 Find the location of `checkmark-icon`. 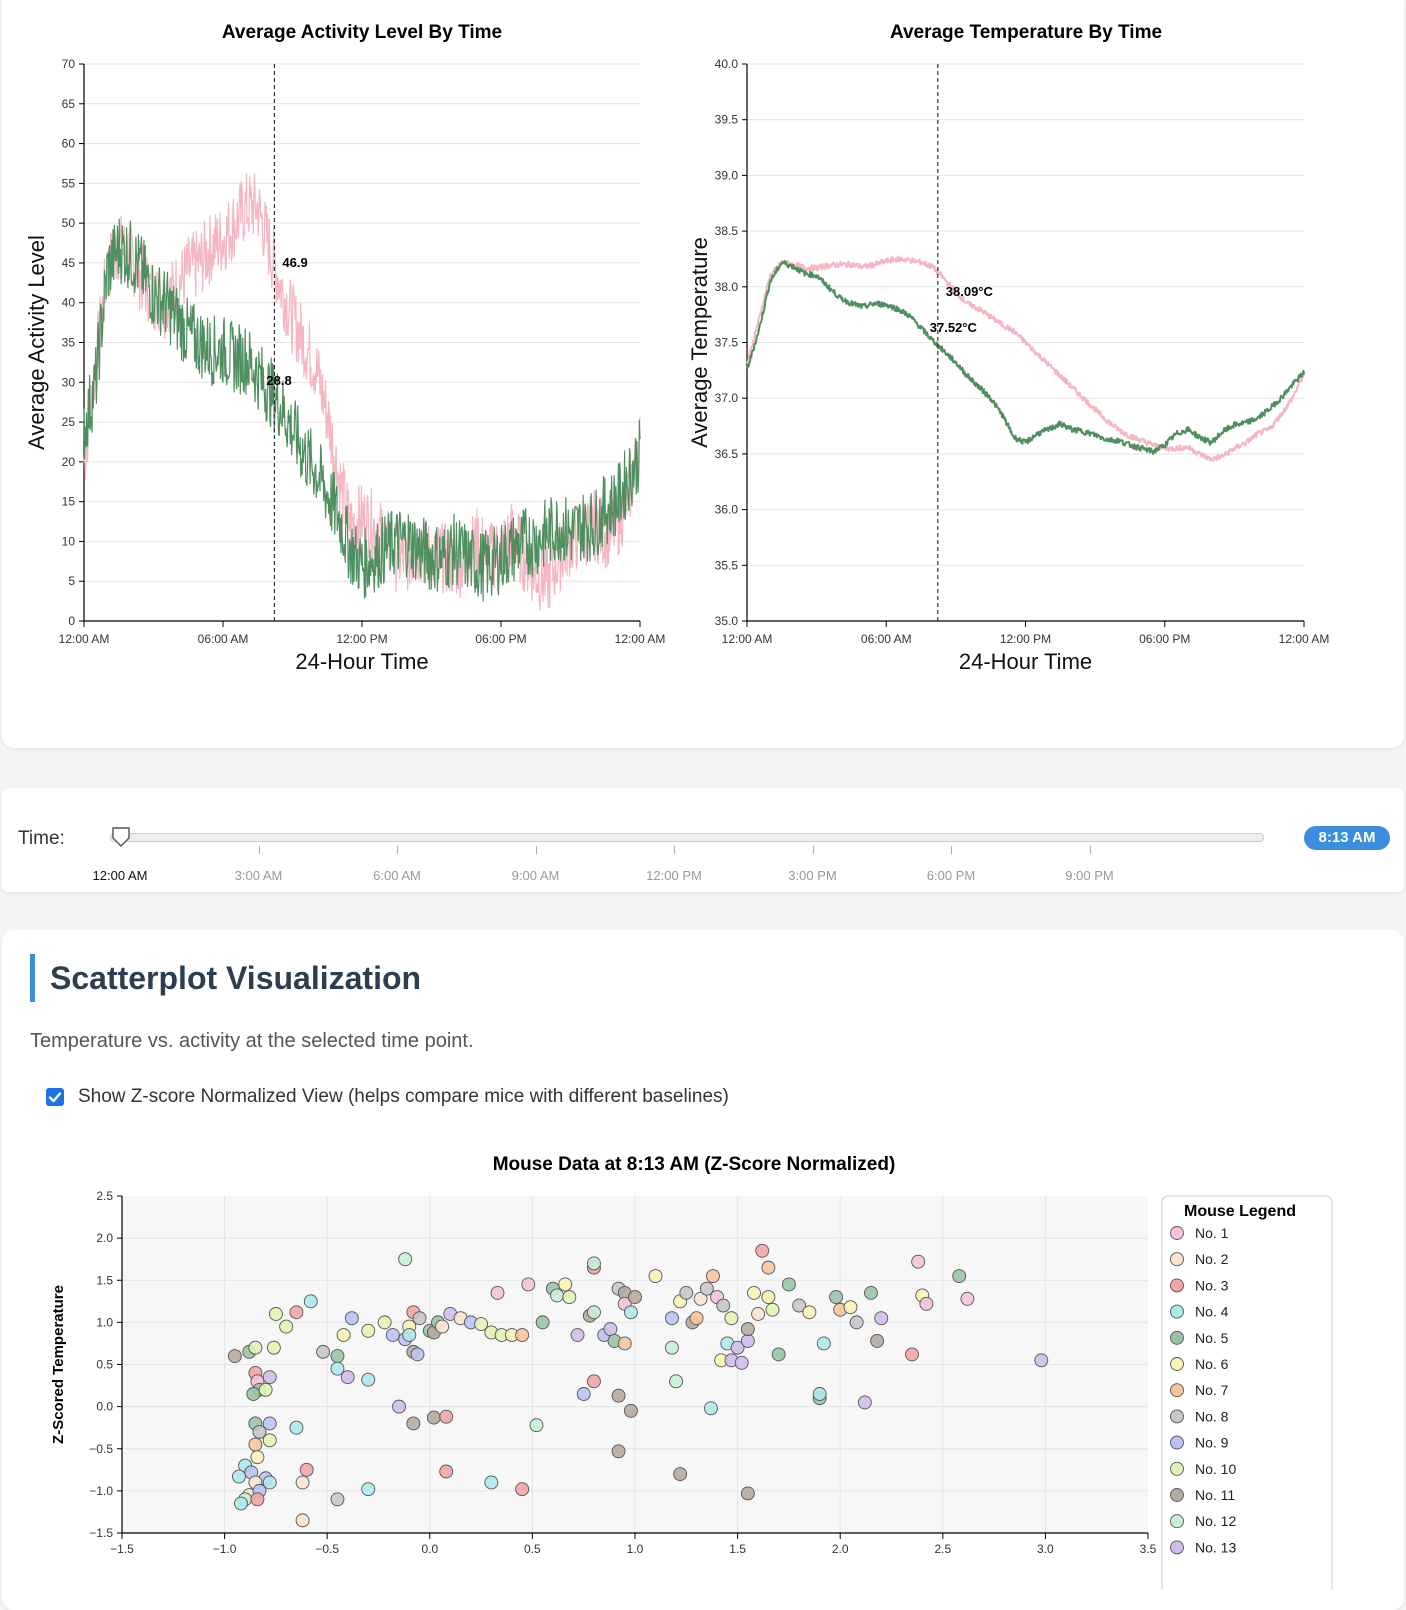

checkmark-icon is located at coordinates (55, 1097).